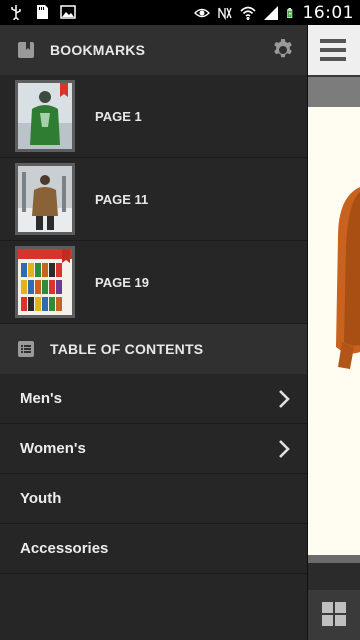 Image resolution: width=360 pixels, height=640 pixels. I want to click on bookmark-icon, so click(26, 50).